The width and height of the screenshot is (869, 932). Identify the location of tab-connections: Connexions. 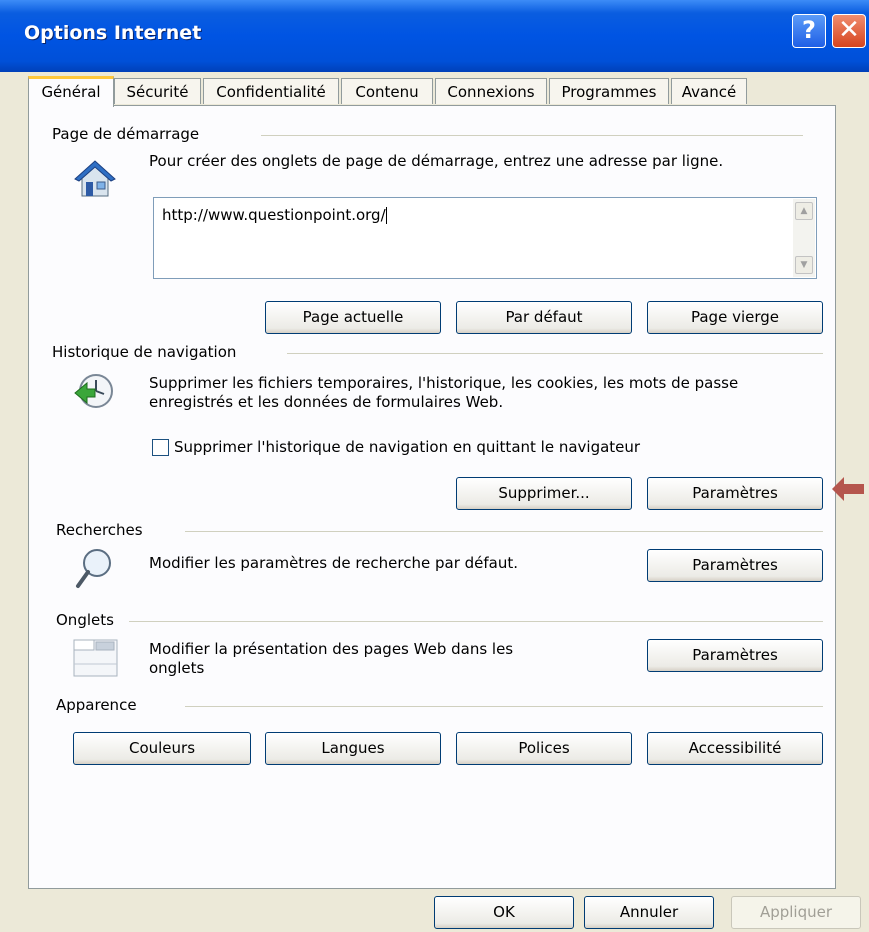
(491, 91).